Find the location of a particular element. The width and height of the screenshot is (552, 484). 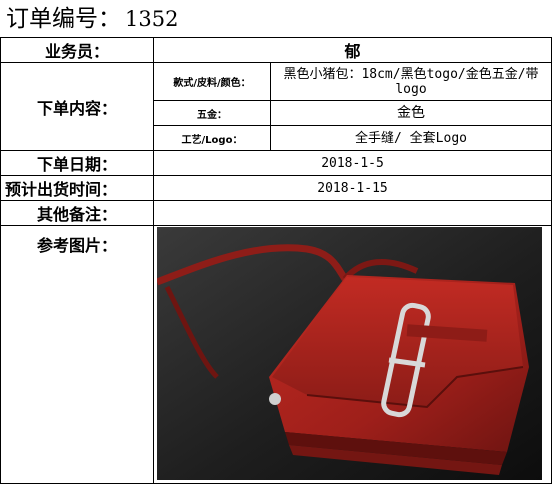

order-title: 订单编号： 1352 is located at coordinates (92, 19).